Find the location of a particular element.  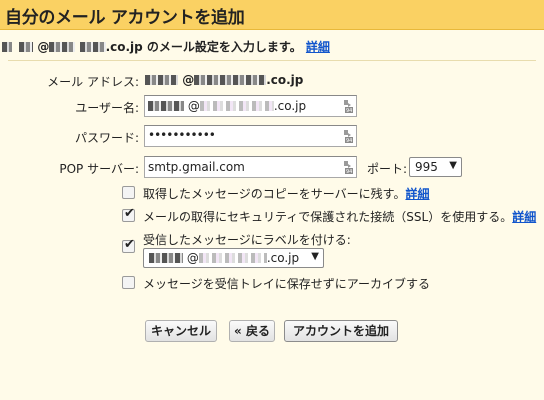

intro-suffix: .co.jp のメール設定を入力します。 is located at coordinates (203, 47).